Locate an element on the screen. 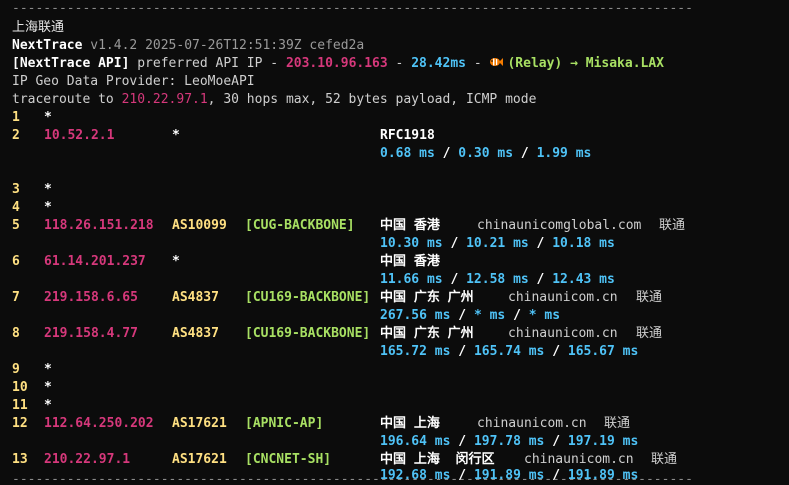  hop-number: 7 is located at coordinates (16, 297).